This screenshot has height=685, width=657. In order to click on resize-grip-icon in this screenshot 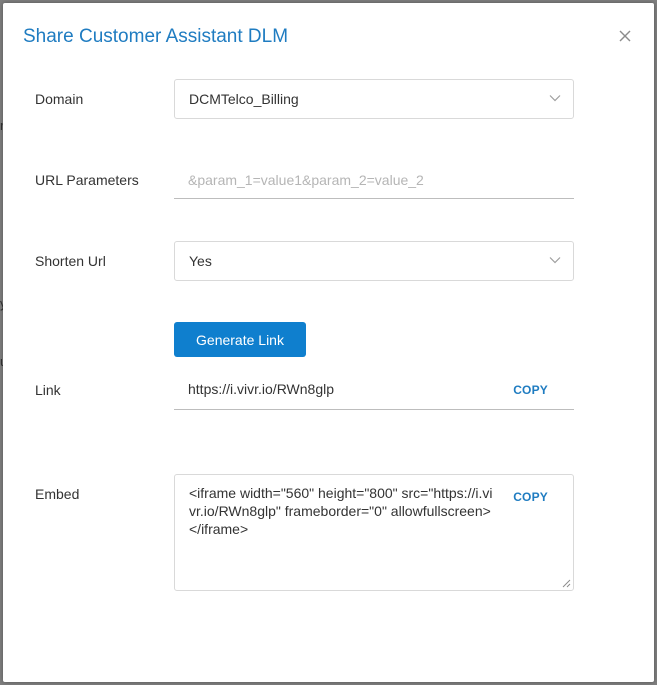, I will do `click(566, 583)`.